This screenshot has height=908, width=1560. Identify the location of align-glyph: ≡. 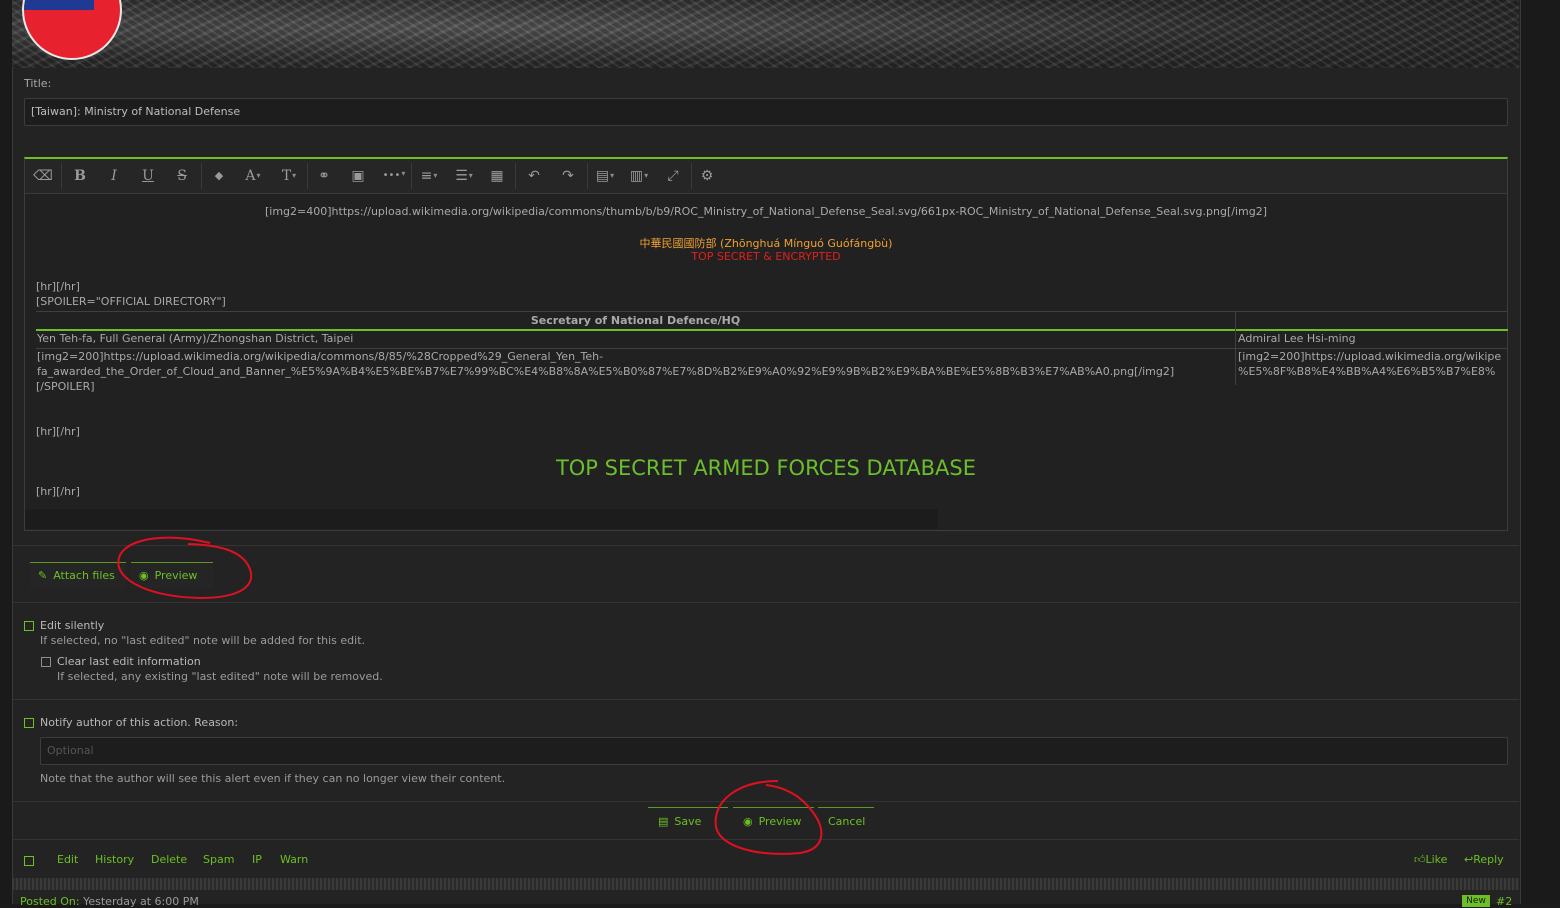
(426, 176).